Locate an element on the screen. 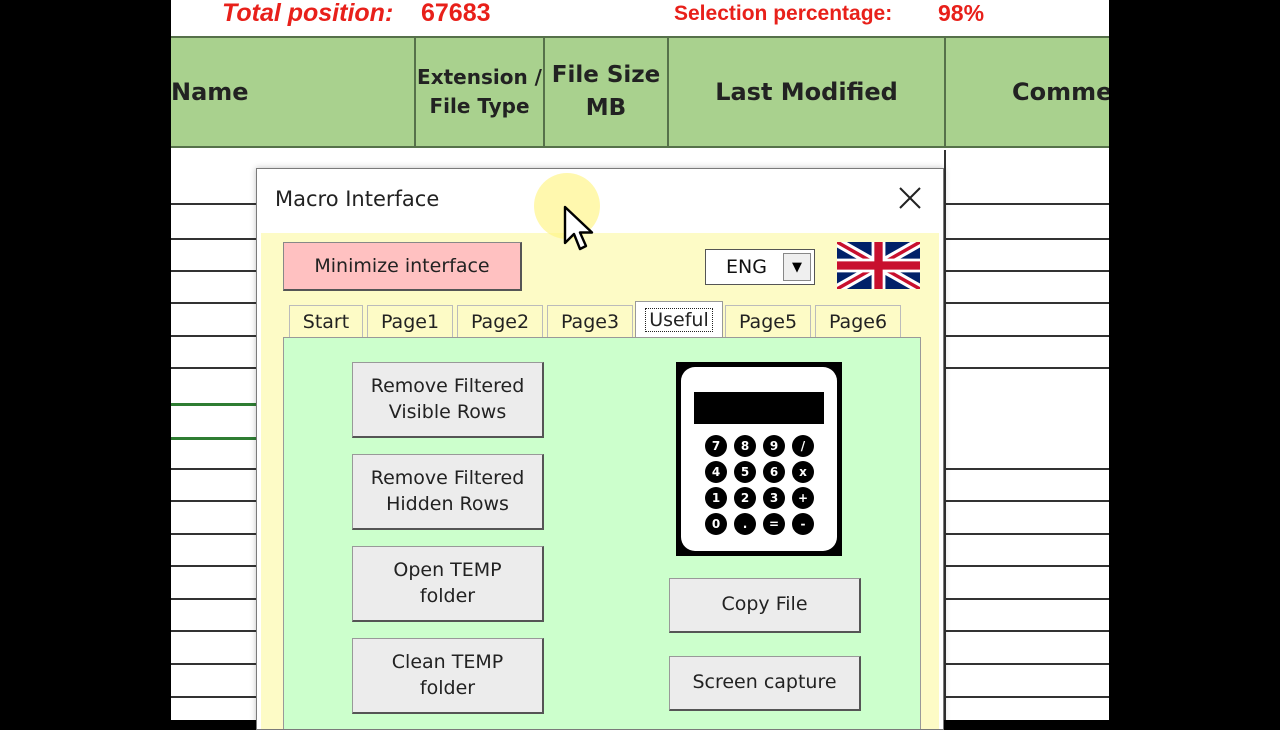 The width and height of the screenshot is (1280, 730). column-separator is located at coordinates (945, 435).